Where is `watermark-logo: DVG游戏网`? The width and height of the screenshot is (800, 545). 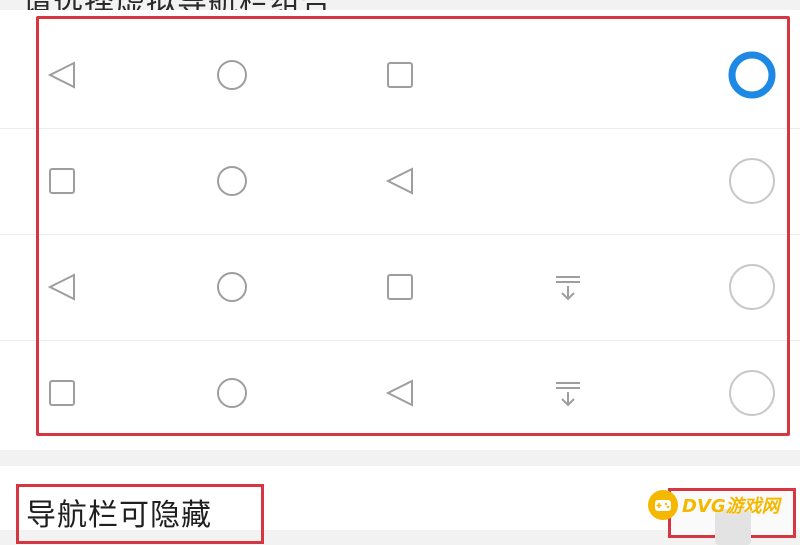 watermark-logo: DVG游戏网 is located at coordinates (723, 505).